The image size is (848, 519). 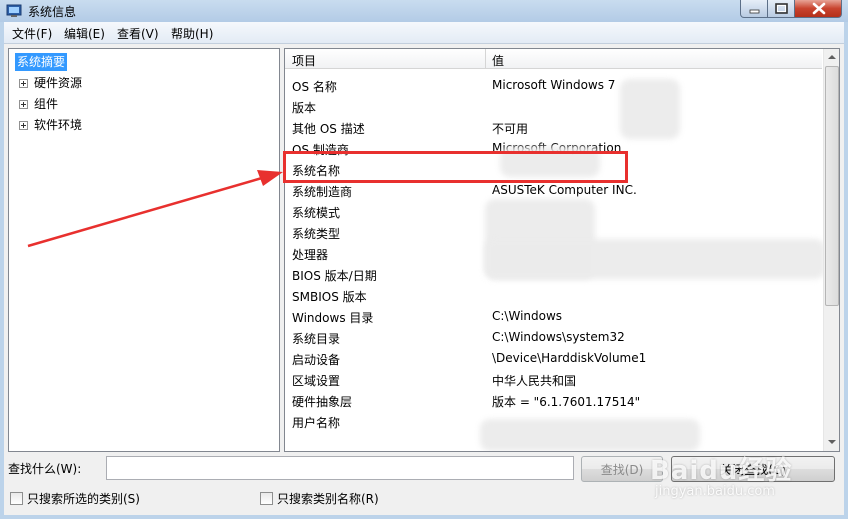 What do you see at coordinates (455, 167) in the screenshot?
I see `highlight-box` at bounding box center [455, 167].